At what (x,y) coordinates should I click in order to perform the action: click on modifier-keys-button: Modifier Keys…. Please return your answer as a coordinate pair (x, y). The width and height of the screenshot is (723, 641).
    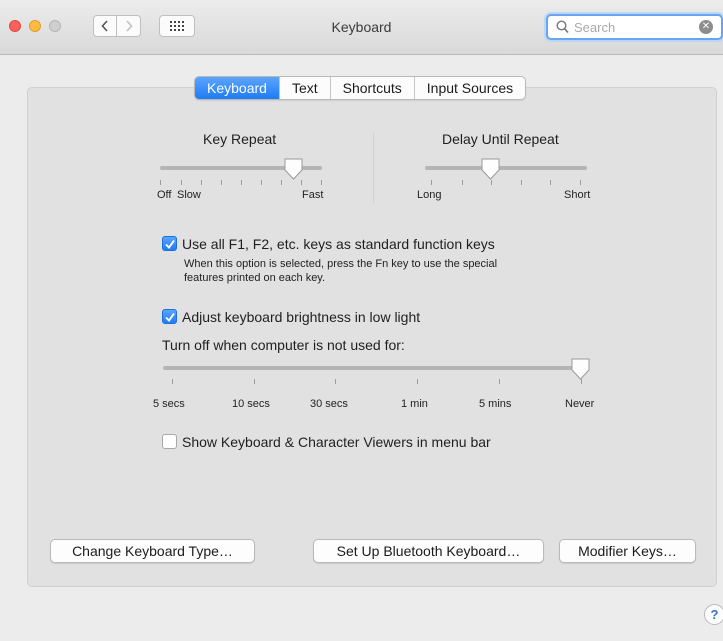
    Looking at the image, I should click on (627, 551).